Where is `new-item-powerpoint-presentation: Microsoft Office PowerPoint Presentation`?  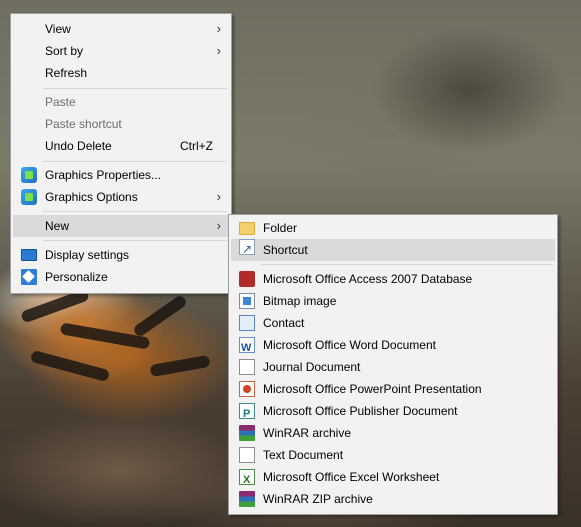 new-item-powerpoint-presentation: Microsoft Office PowerPoint Presentation is located at coordinates (393, 389).